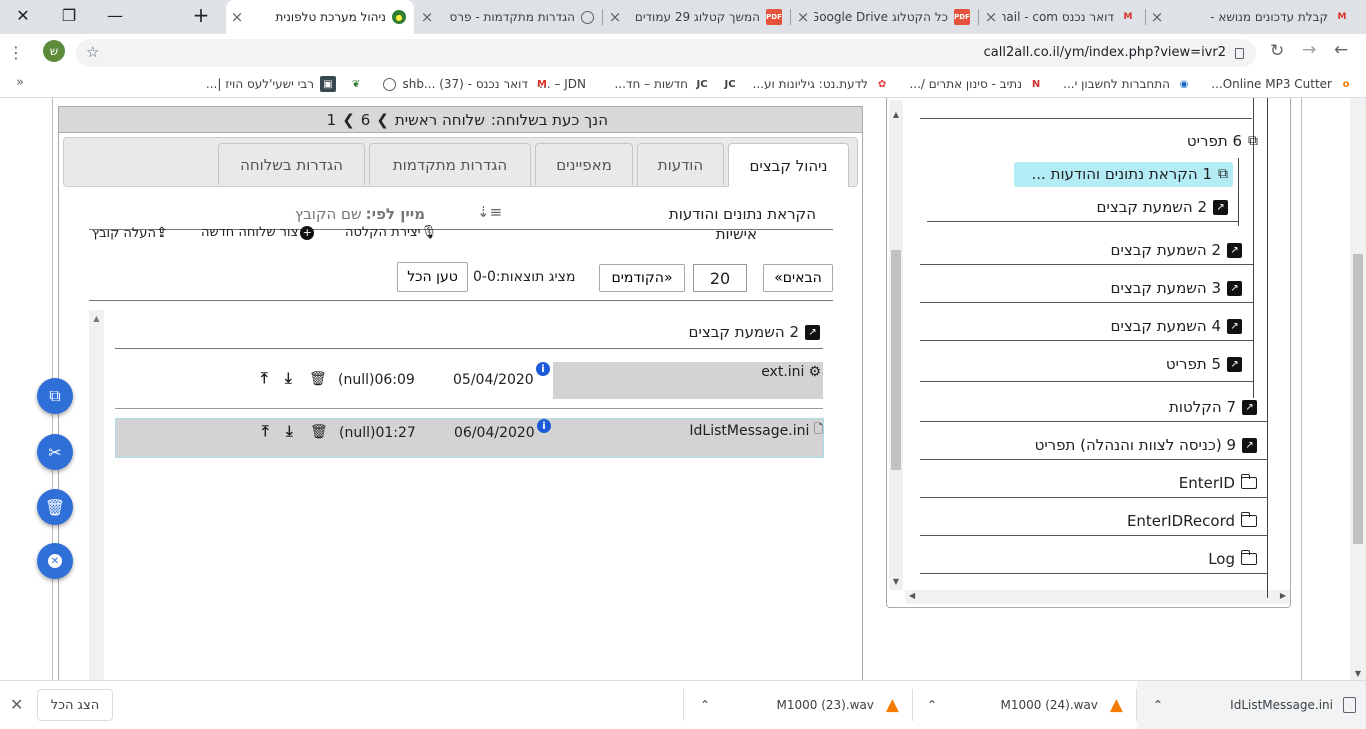 This screenshot has height=729, width=1366. I want to click on tree-item-enteridrecord: EnterIDRecord, so click(1192, 521).